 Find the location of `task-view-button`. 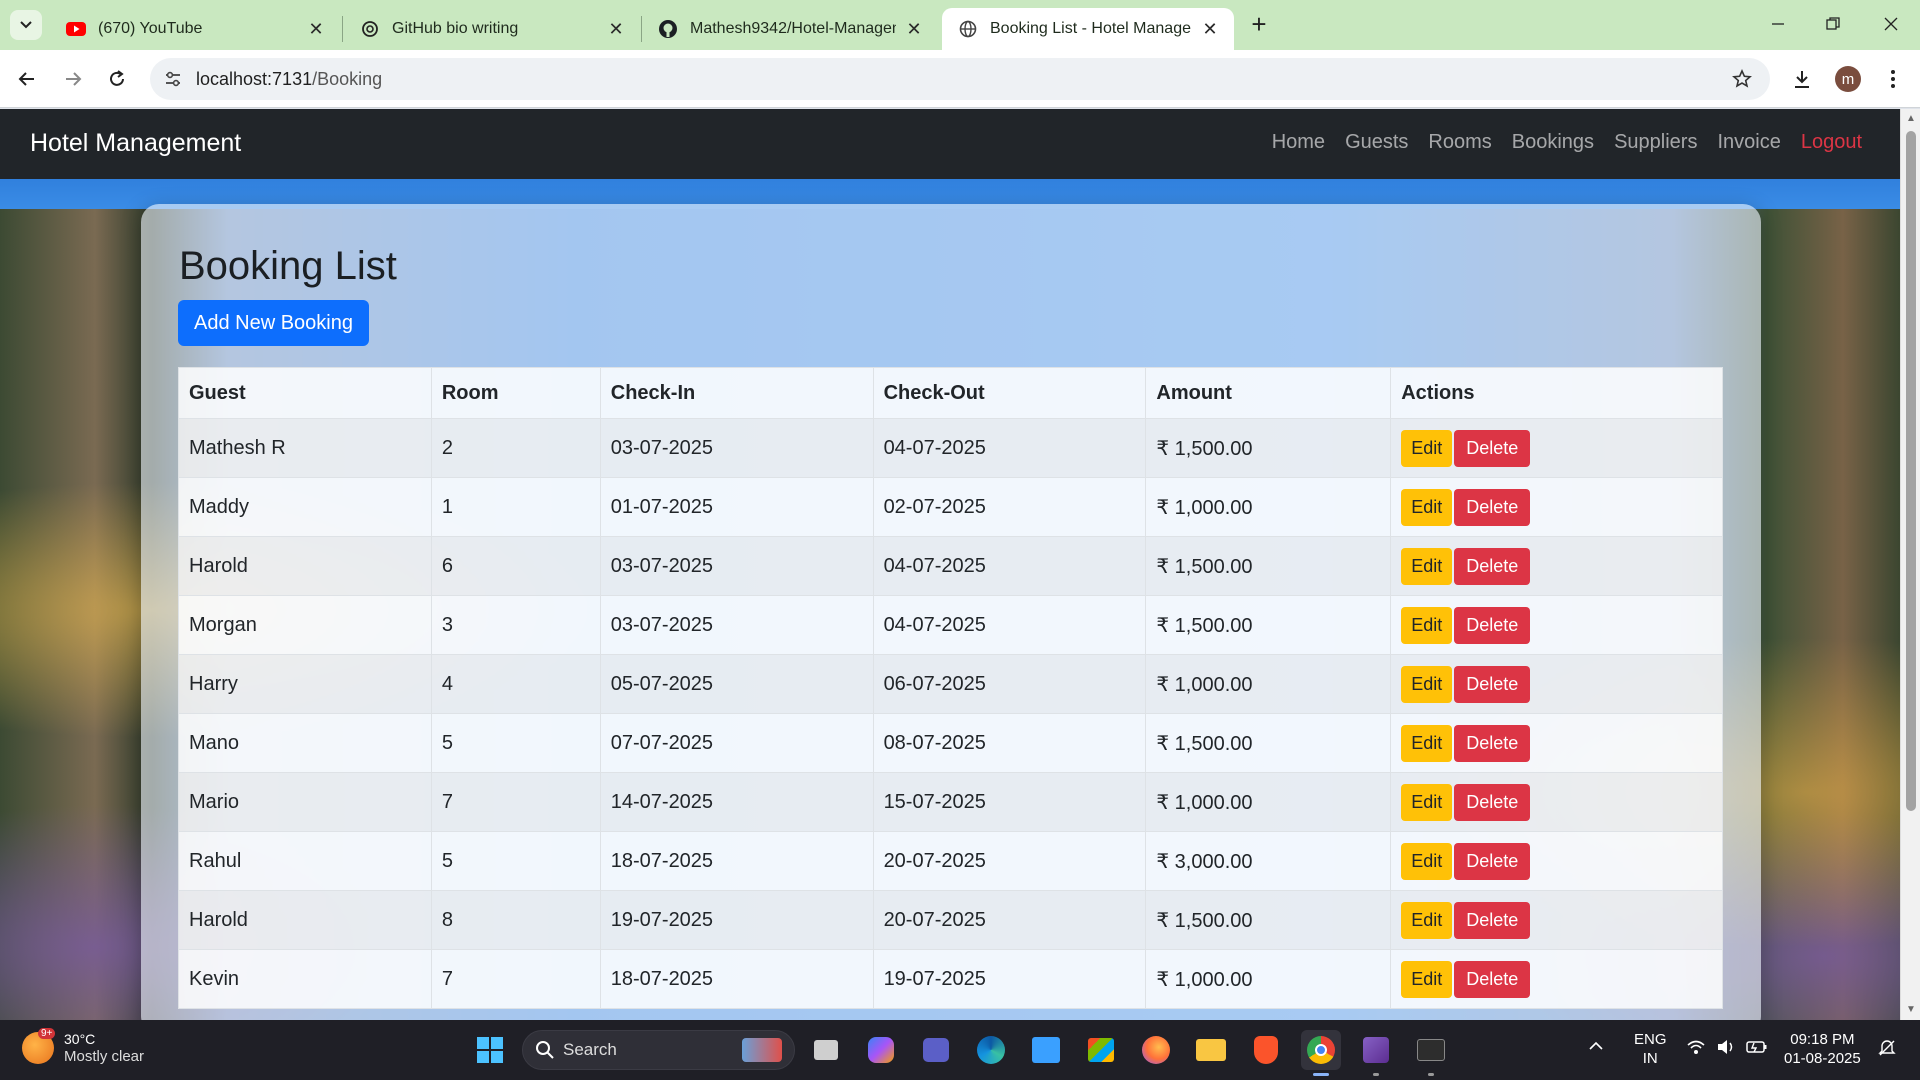

task-view-button is located at coordinates (826, 1050).